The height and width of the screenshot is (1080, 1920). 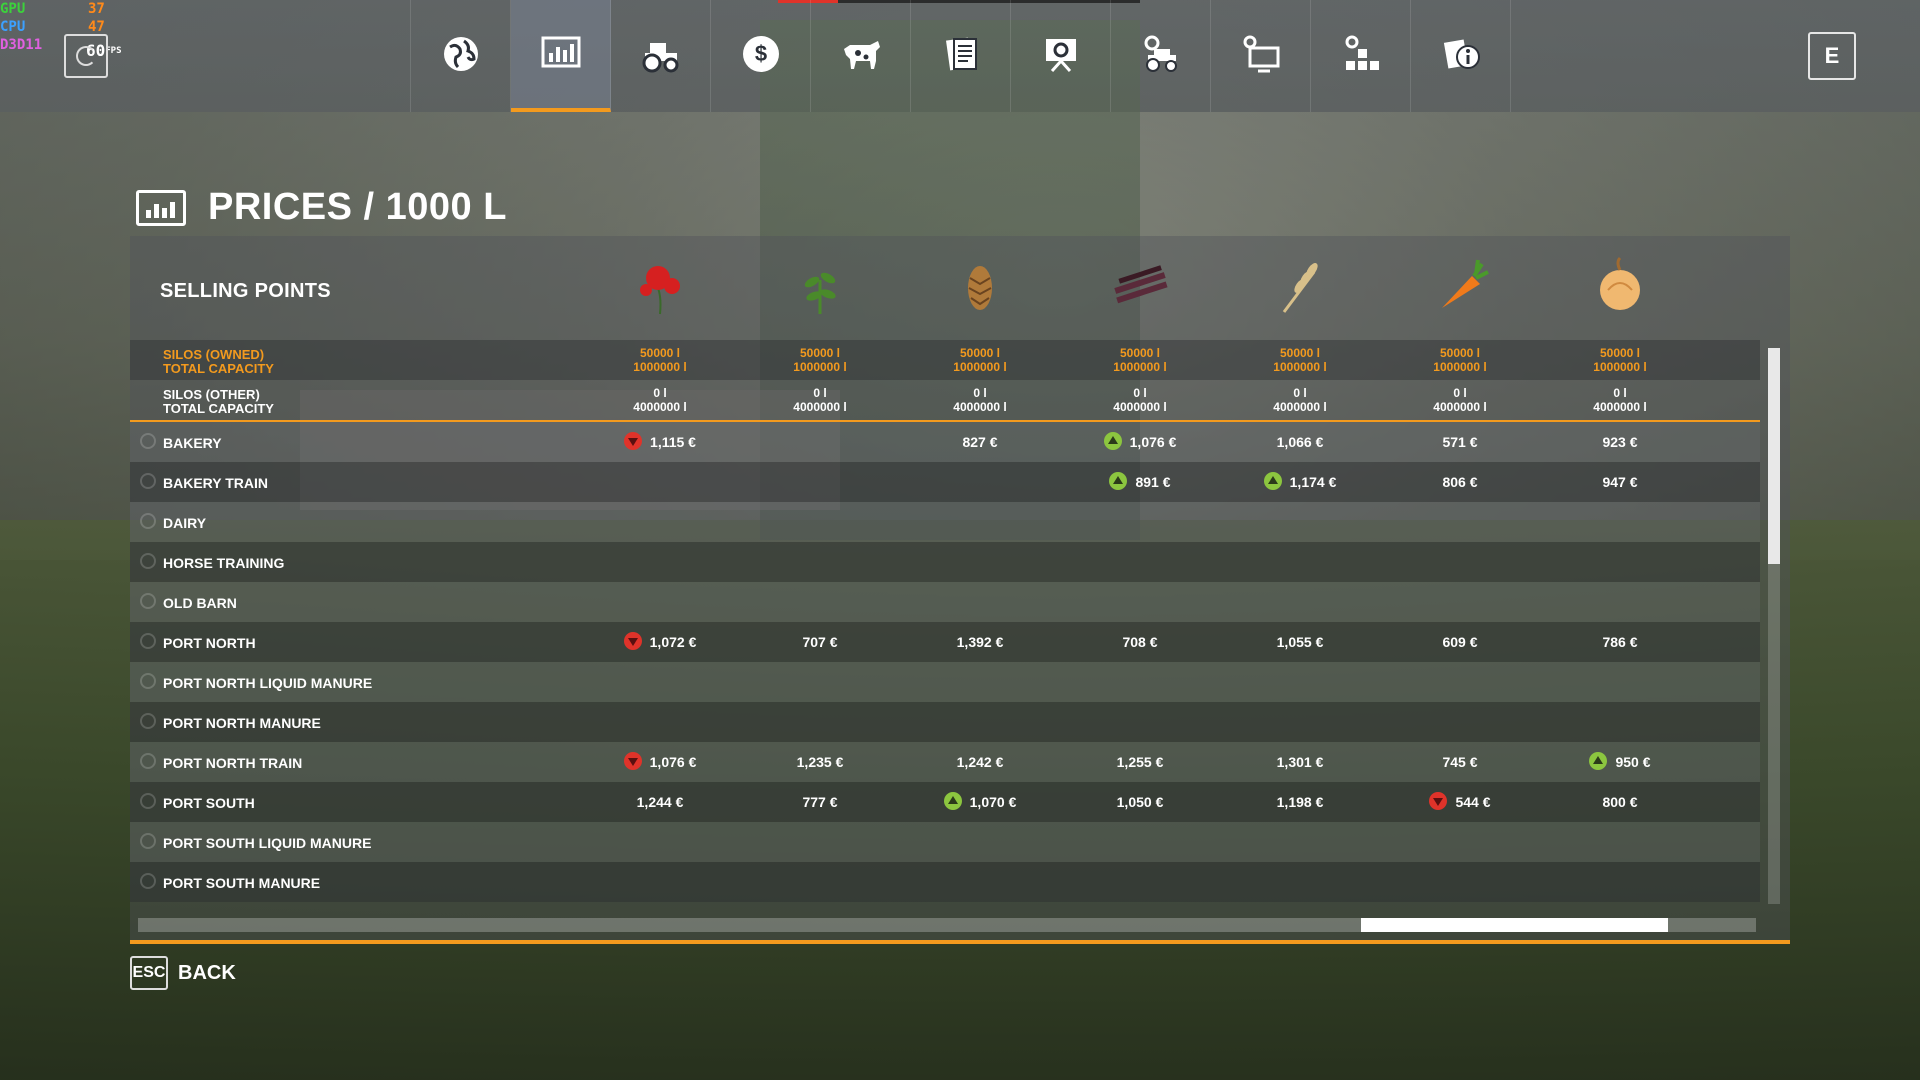 What do you see at coordinates (945, 722) in the screenshot?
I see `selling-point-row: PORT NORTH MANURE` at bounding box center [945, 722].